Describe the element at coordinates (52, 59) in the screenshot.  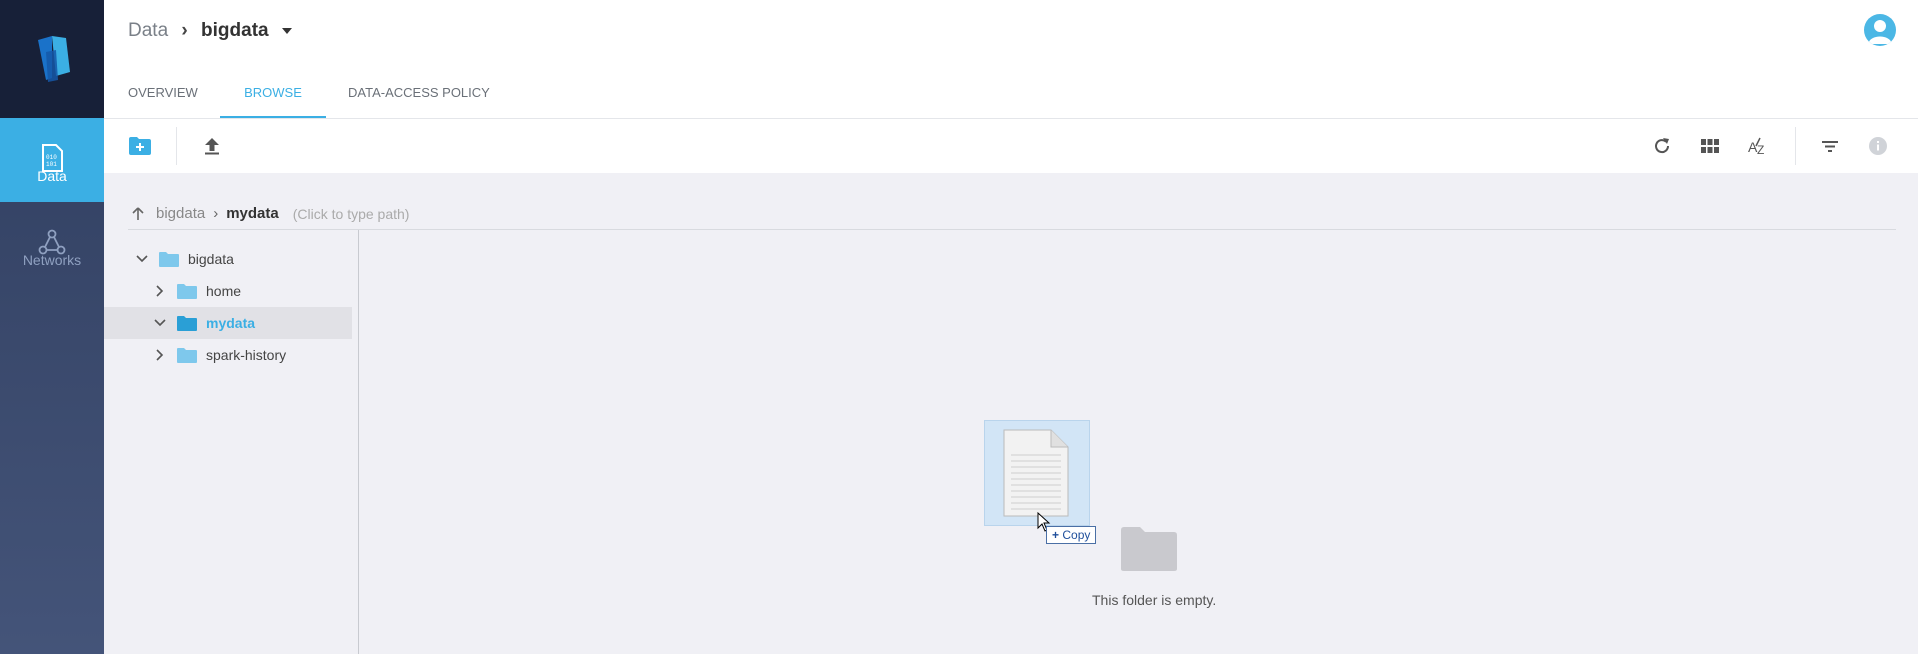
I see `app-logo` at that location.